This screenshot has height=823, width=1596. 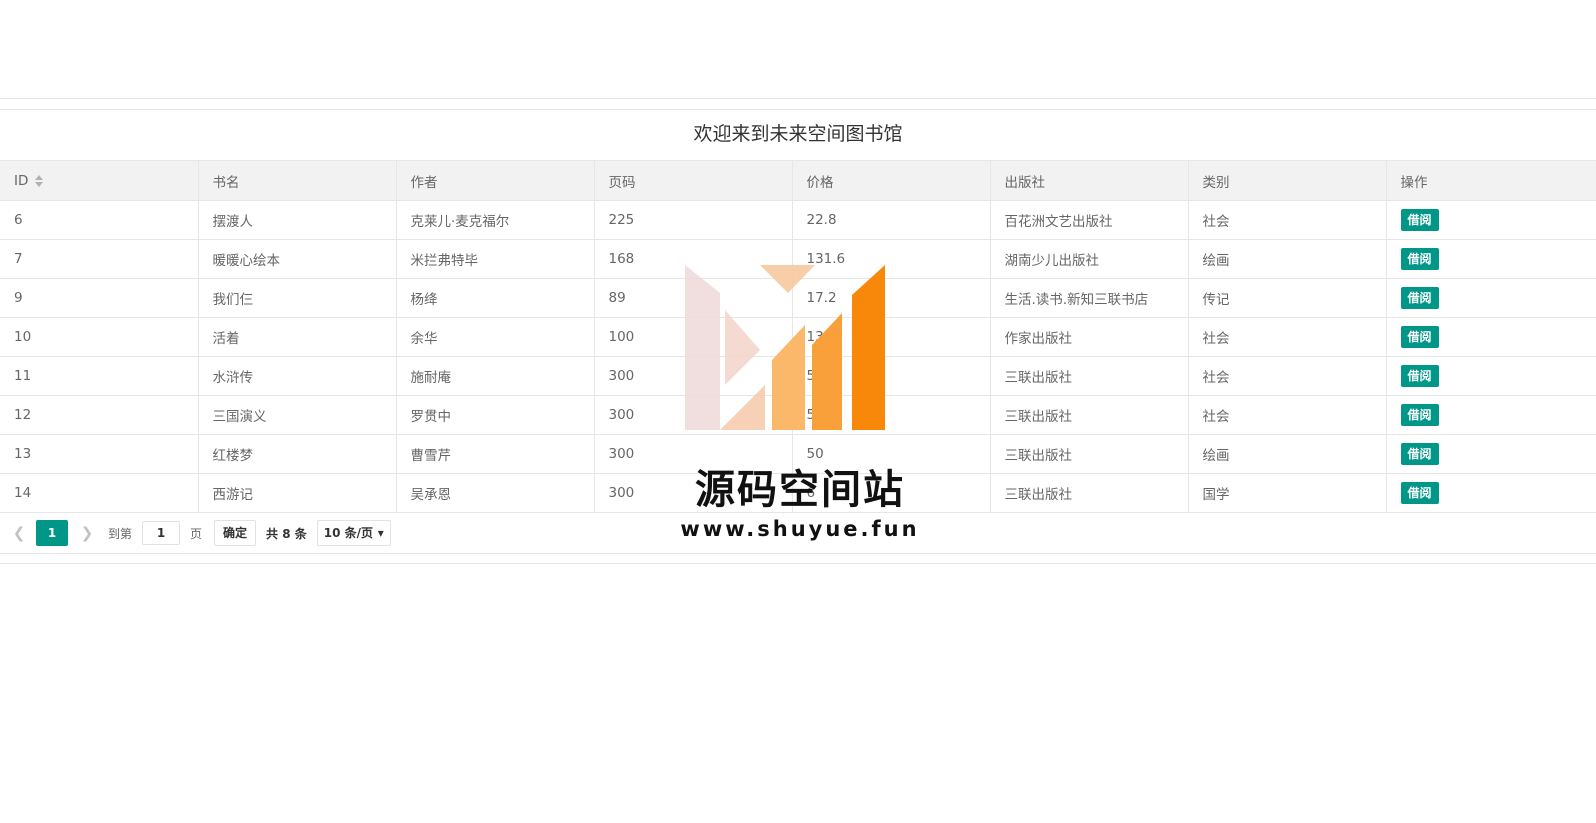 What do you see at coordinates (495, 493) in the screenshot?
I see `cell-author: 吴承恩` at bounding box center [495, 493].